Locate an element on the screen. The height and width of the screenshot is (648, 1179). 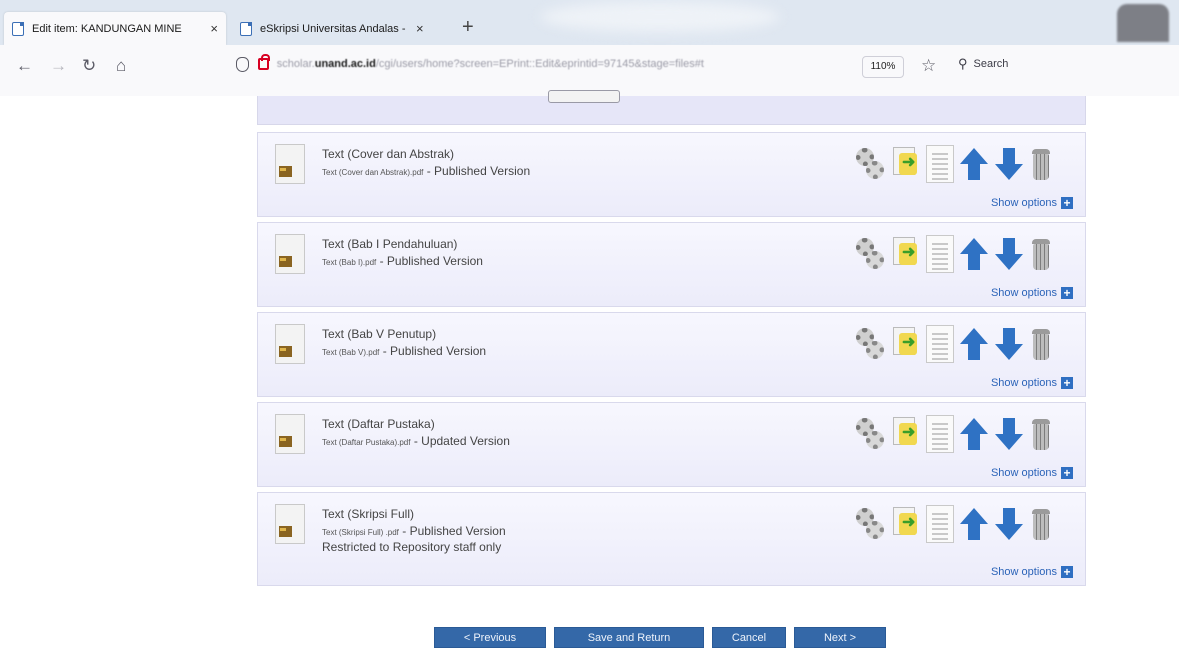
save-and-return-button: Save and Return is located at coordinates (629, 637).